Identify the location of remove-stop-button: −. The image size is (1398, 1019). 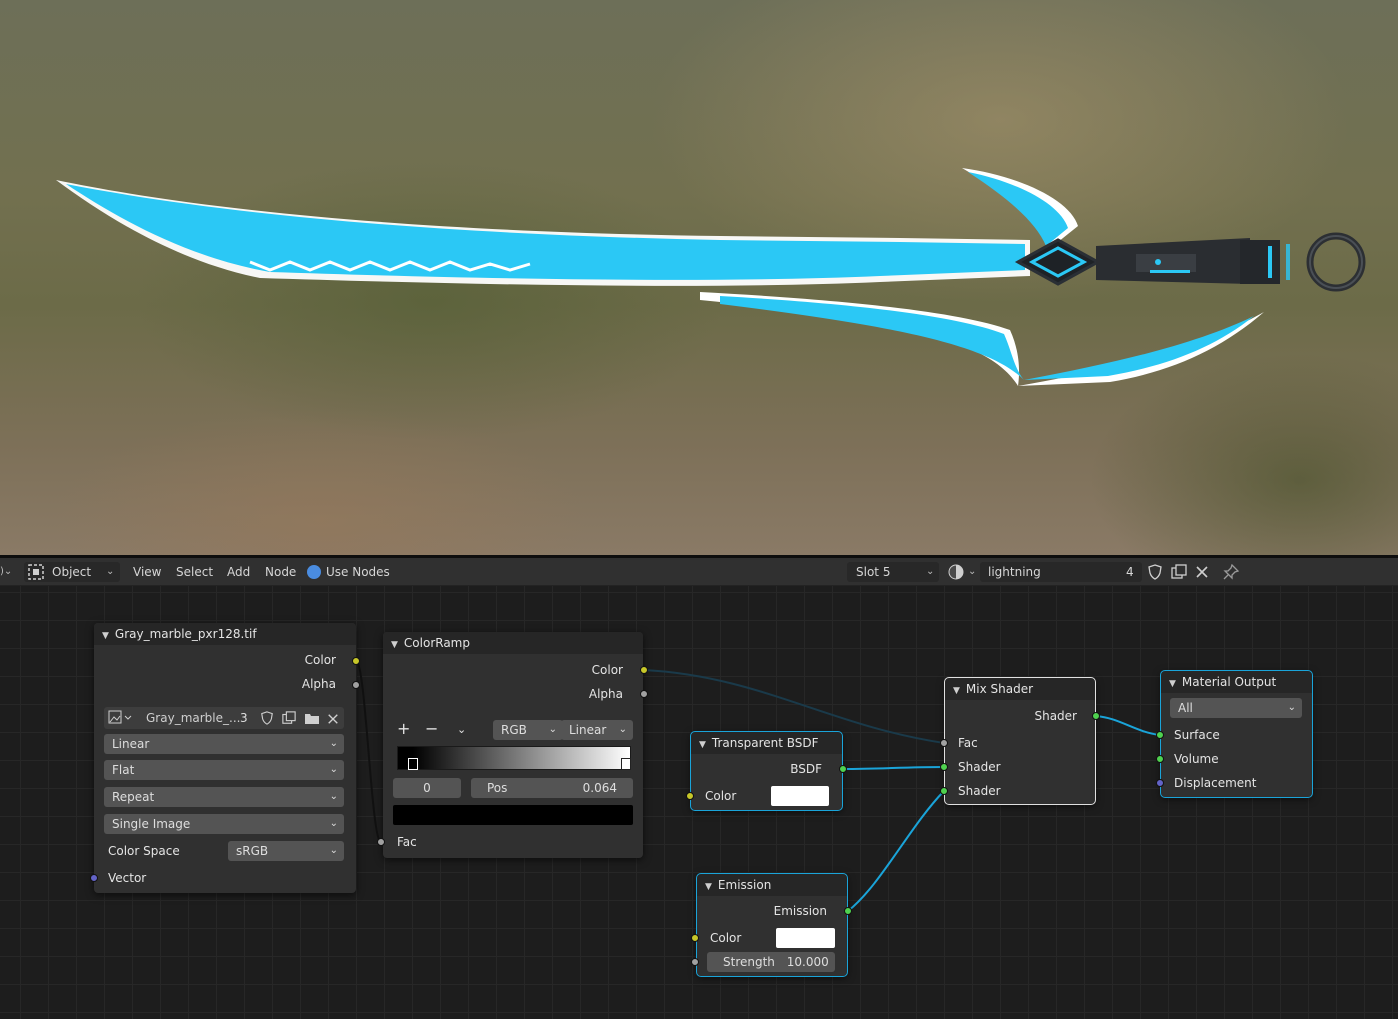
(431, 729).